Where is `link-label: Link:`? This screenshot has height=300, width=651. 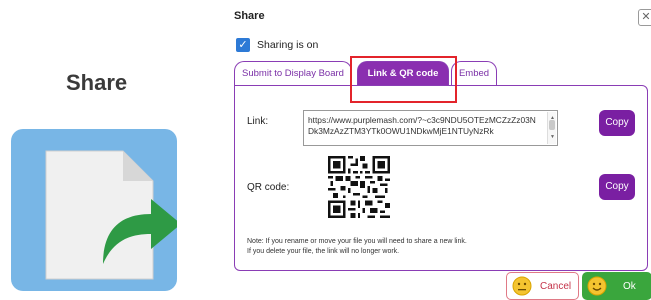 link-label: Link: is located at coordinates (258, 121).